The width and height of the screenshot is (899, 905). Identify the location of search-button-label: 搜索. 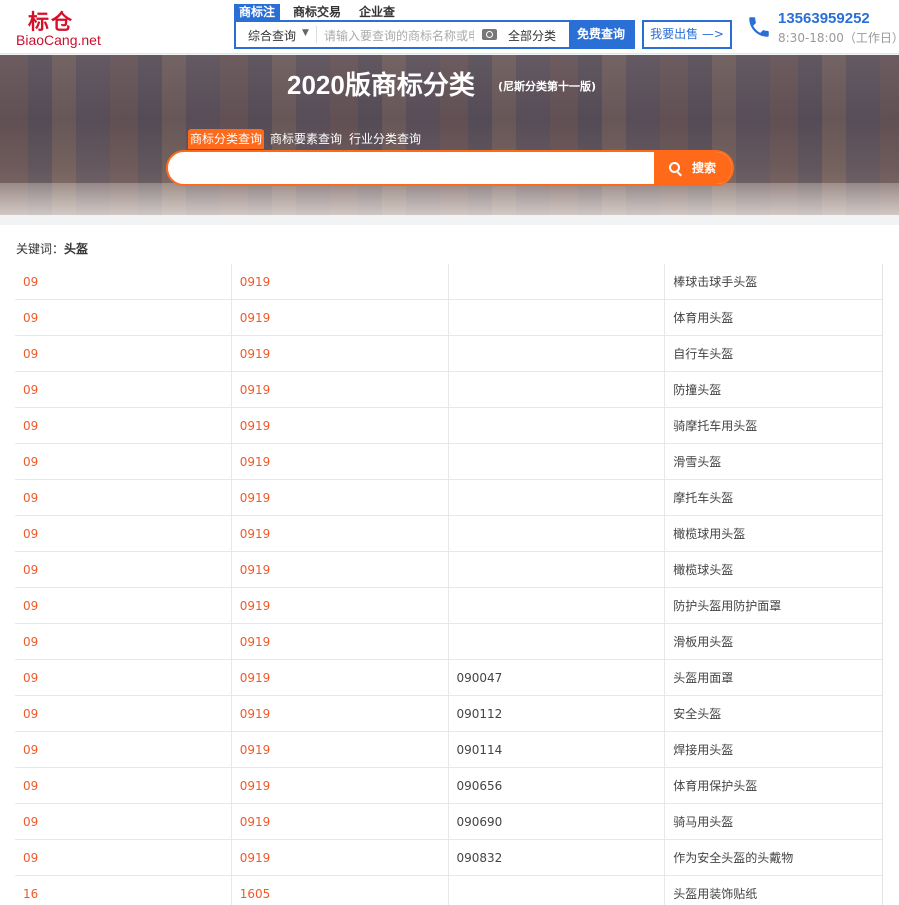
(703, 168).